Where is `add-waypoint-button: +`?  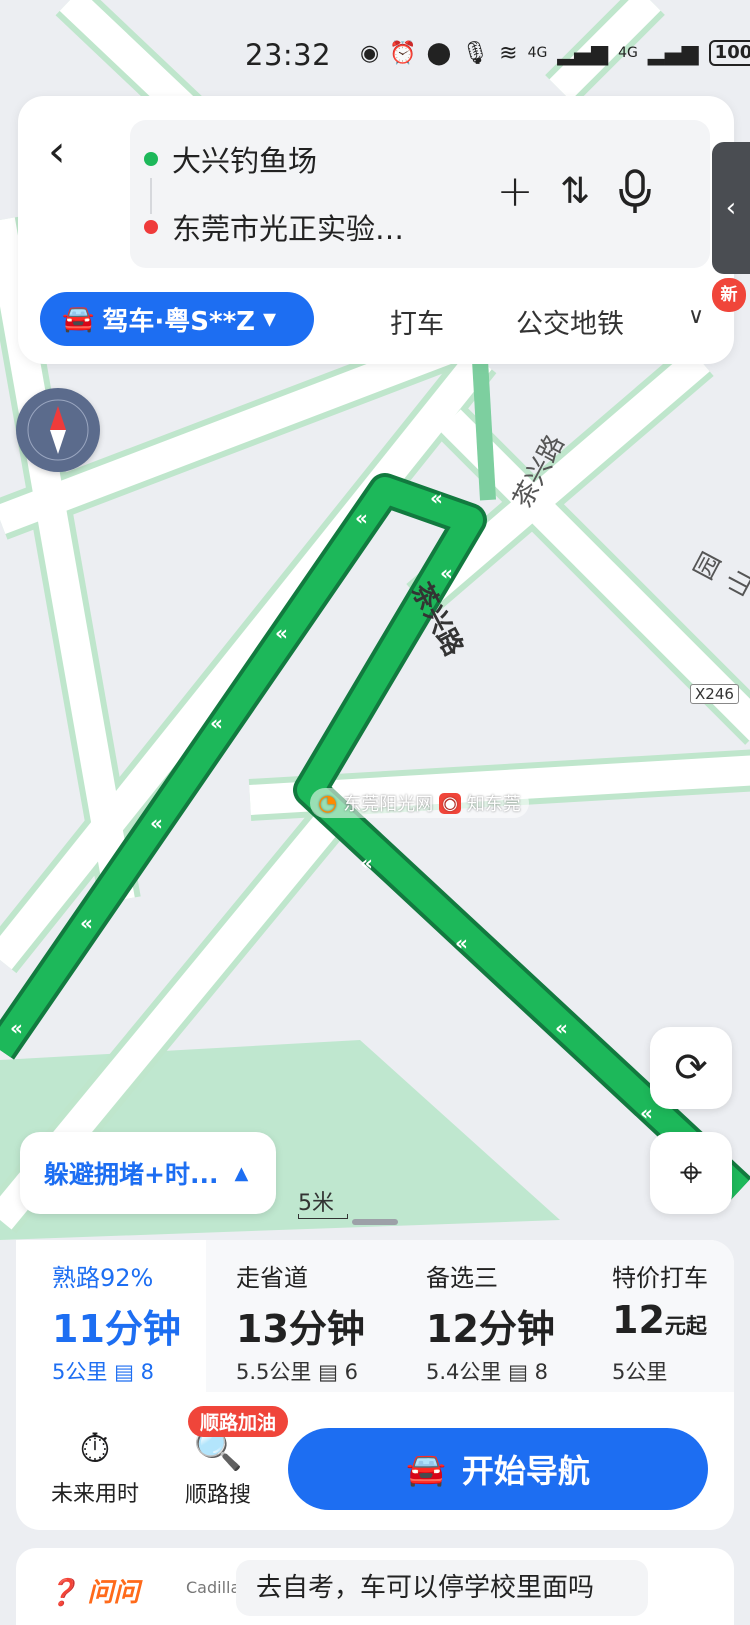
add-waypoint-button: + is located at coordinates (515, 192).